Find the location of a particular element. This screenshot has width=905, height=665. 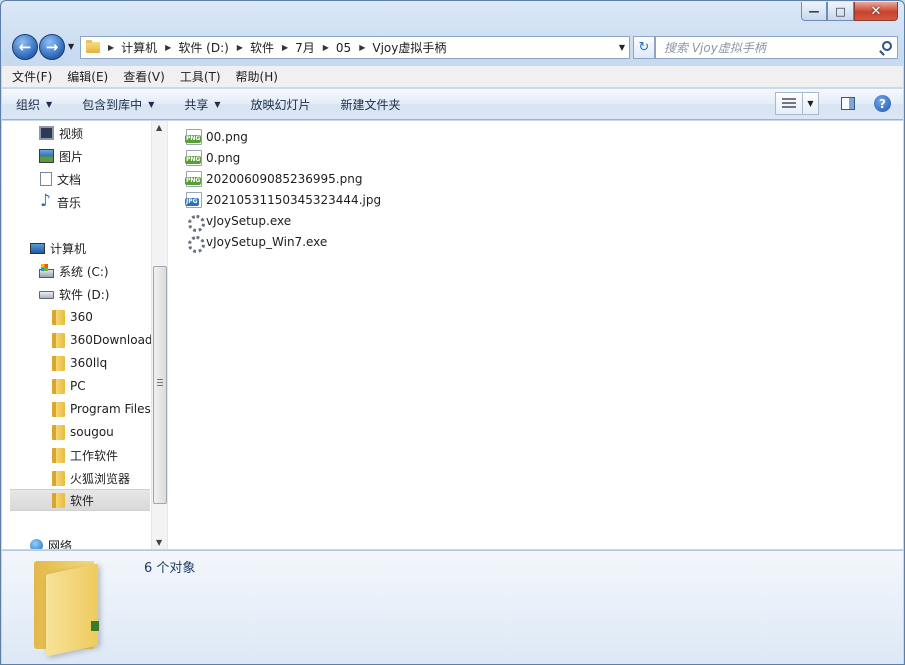

file-item: vJoySetup_Win7.exe is located at coordinates (256, 242).